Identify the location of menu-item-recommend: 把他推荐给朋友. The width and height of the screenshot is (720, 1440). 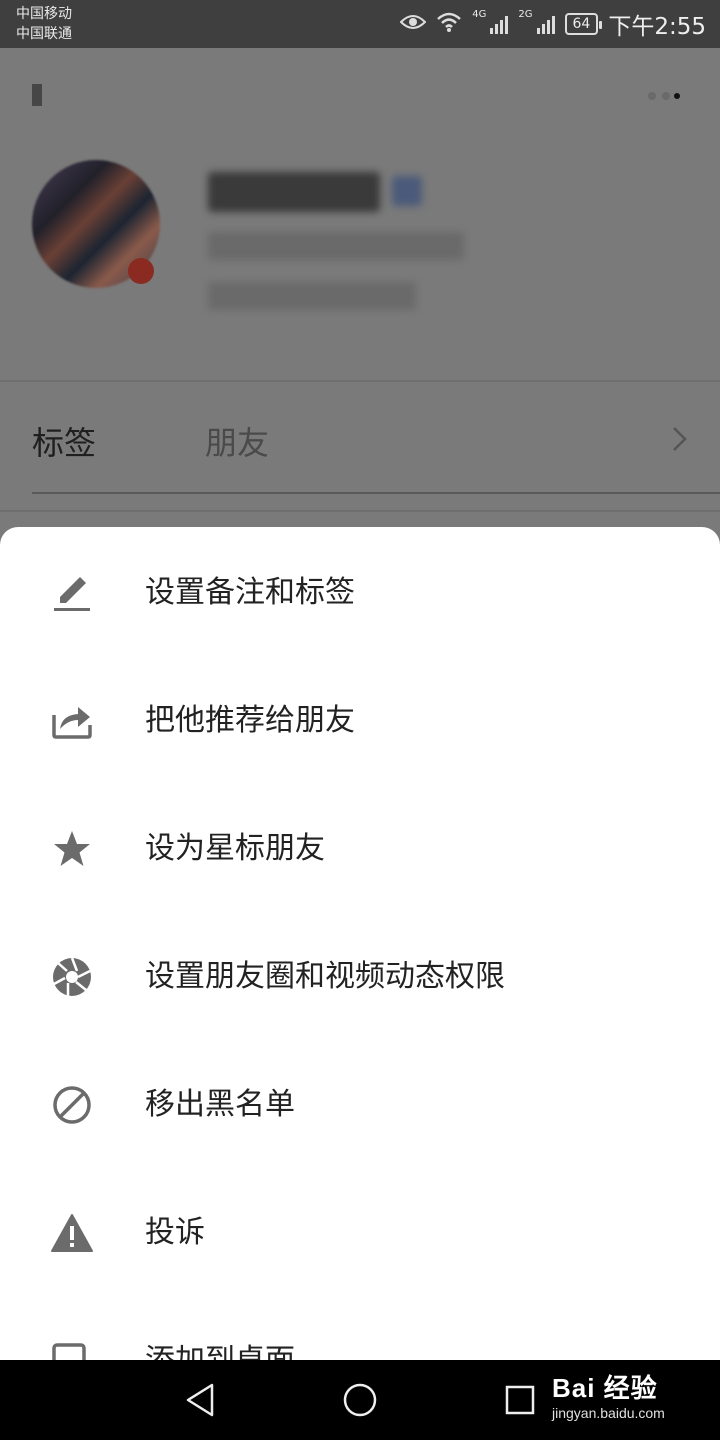
(360, 721).